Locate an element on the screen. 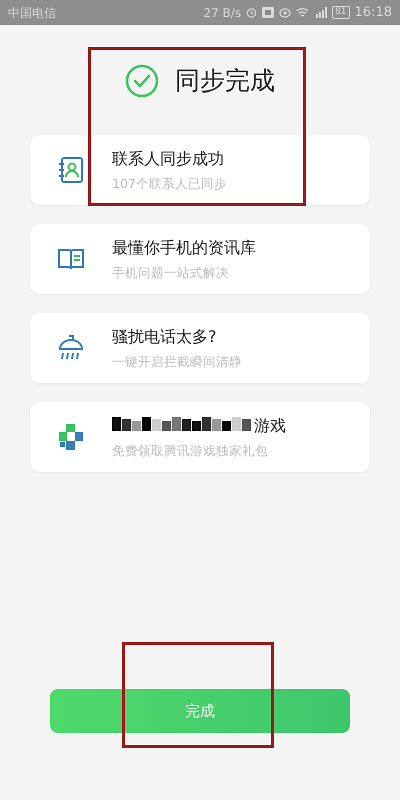  card-title: 骚扰电话太多? is located at coordinates (164, 337).